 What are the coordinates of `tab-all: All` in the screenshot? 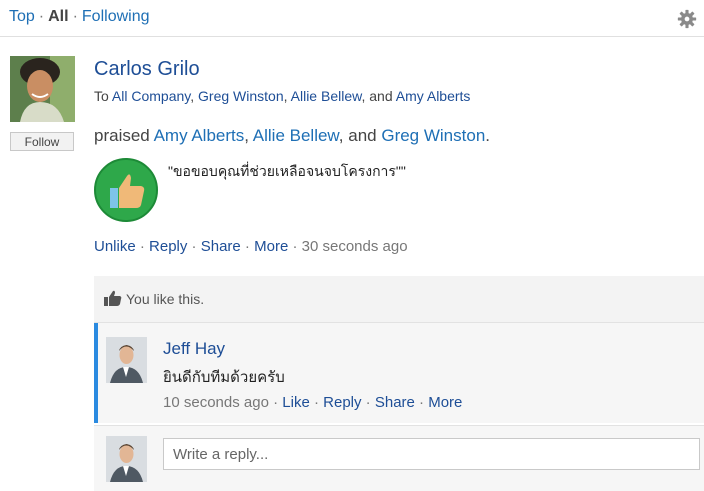 It's located at (58, 16).